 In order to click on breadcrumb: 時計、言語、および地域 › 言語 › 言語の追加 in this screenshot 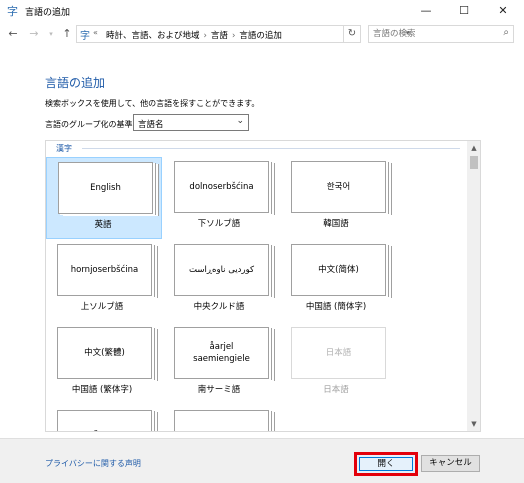, I will do `click(194, 35)`.